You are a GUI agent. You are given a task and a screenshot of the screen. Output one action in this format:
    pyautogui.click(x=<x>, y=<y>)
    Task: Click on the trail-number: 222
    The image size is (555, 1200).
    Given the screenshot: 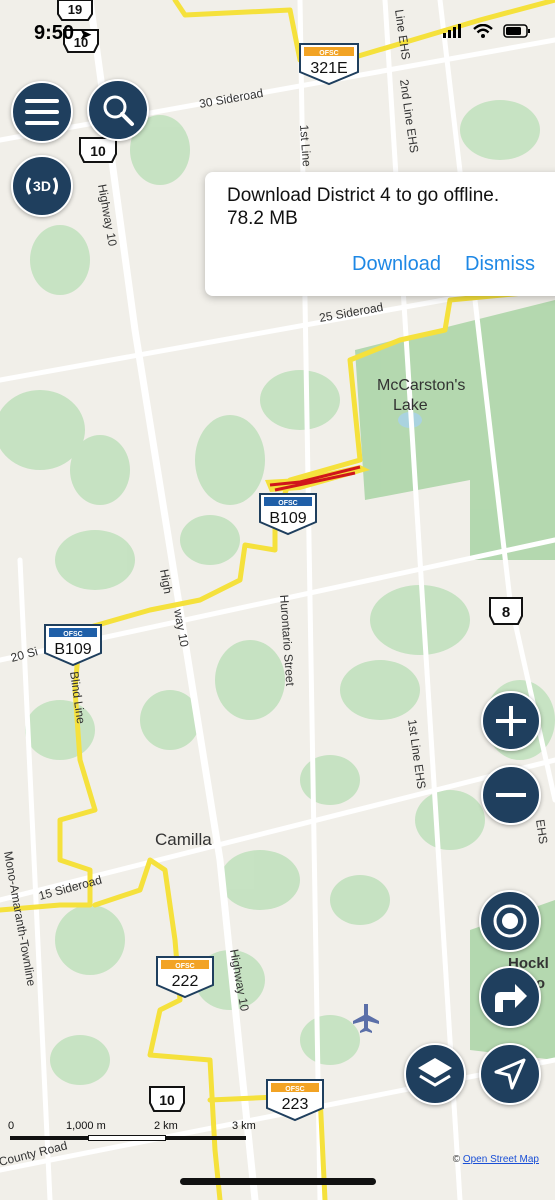 What is the action you would take?
    pyautogui.click(x=185, y=981)
    